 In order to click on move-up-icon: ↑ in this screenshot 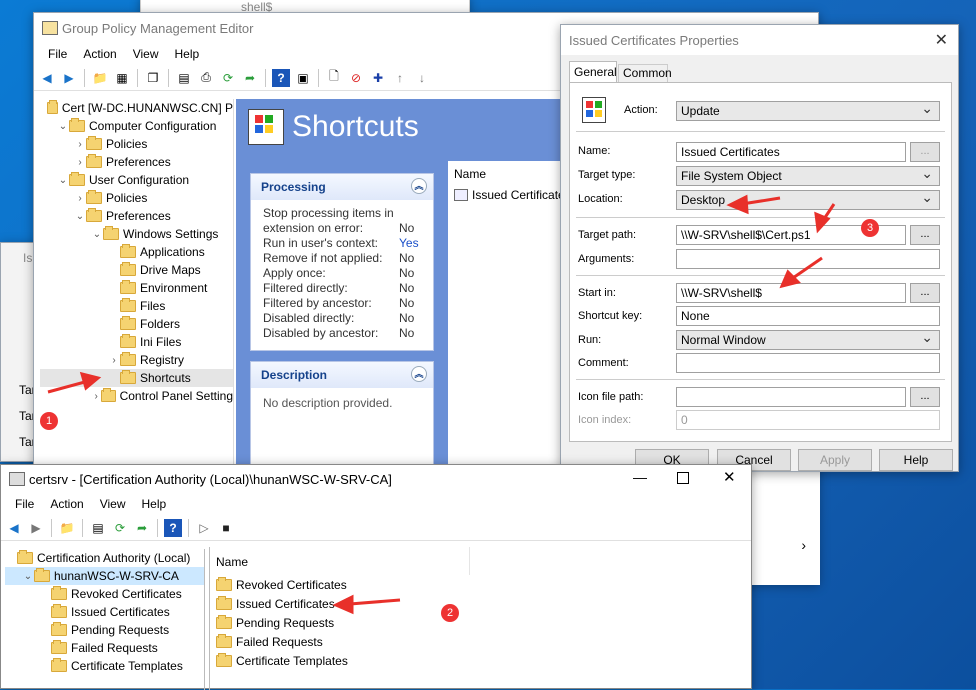, I will do `click(400, 78)`.